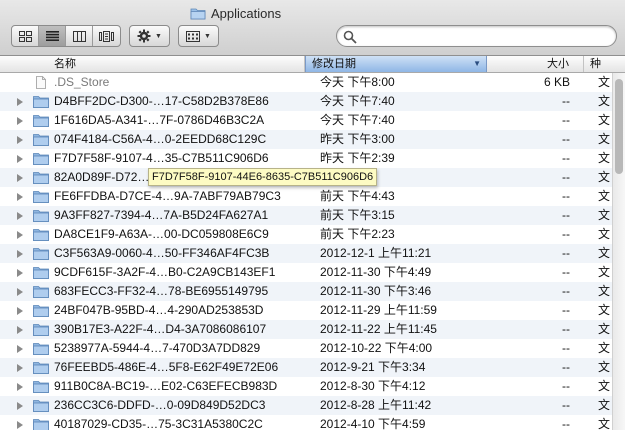 Image resolution: width=625 pixels, height=430 pixels. Describe the element at coordinates (192, 36) in the screenshot. I see `arrange-grid-icon` at that location.